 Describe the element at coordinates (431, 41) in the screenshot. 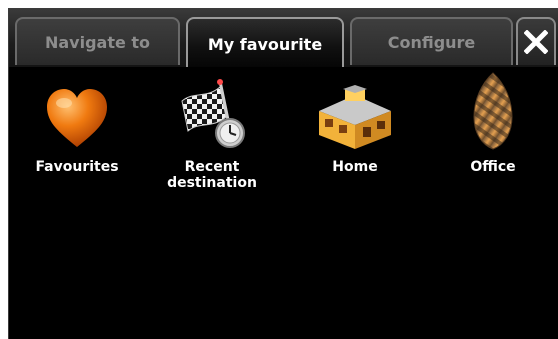

I see `tab-configure: Configure` at that location.